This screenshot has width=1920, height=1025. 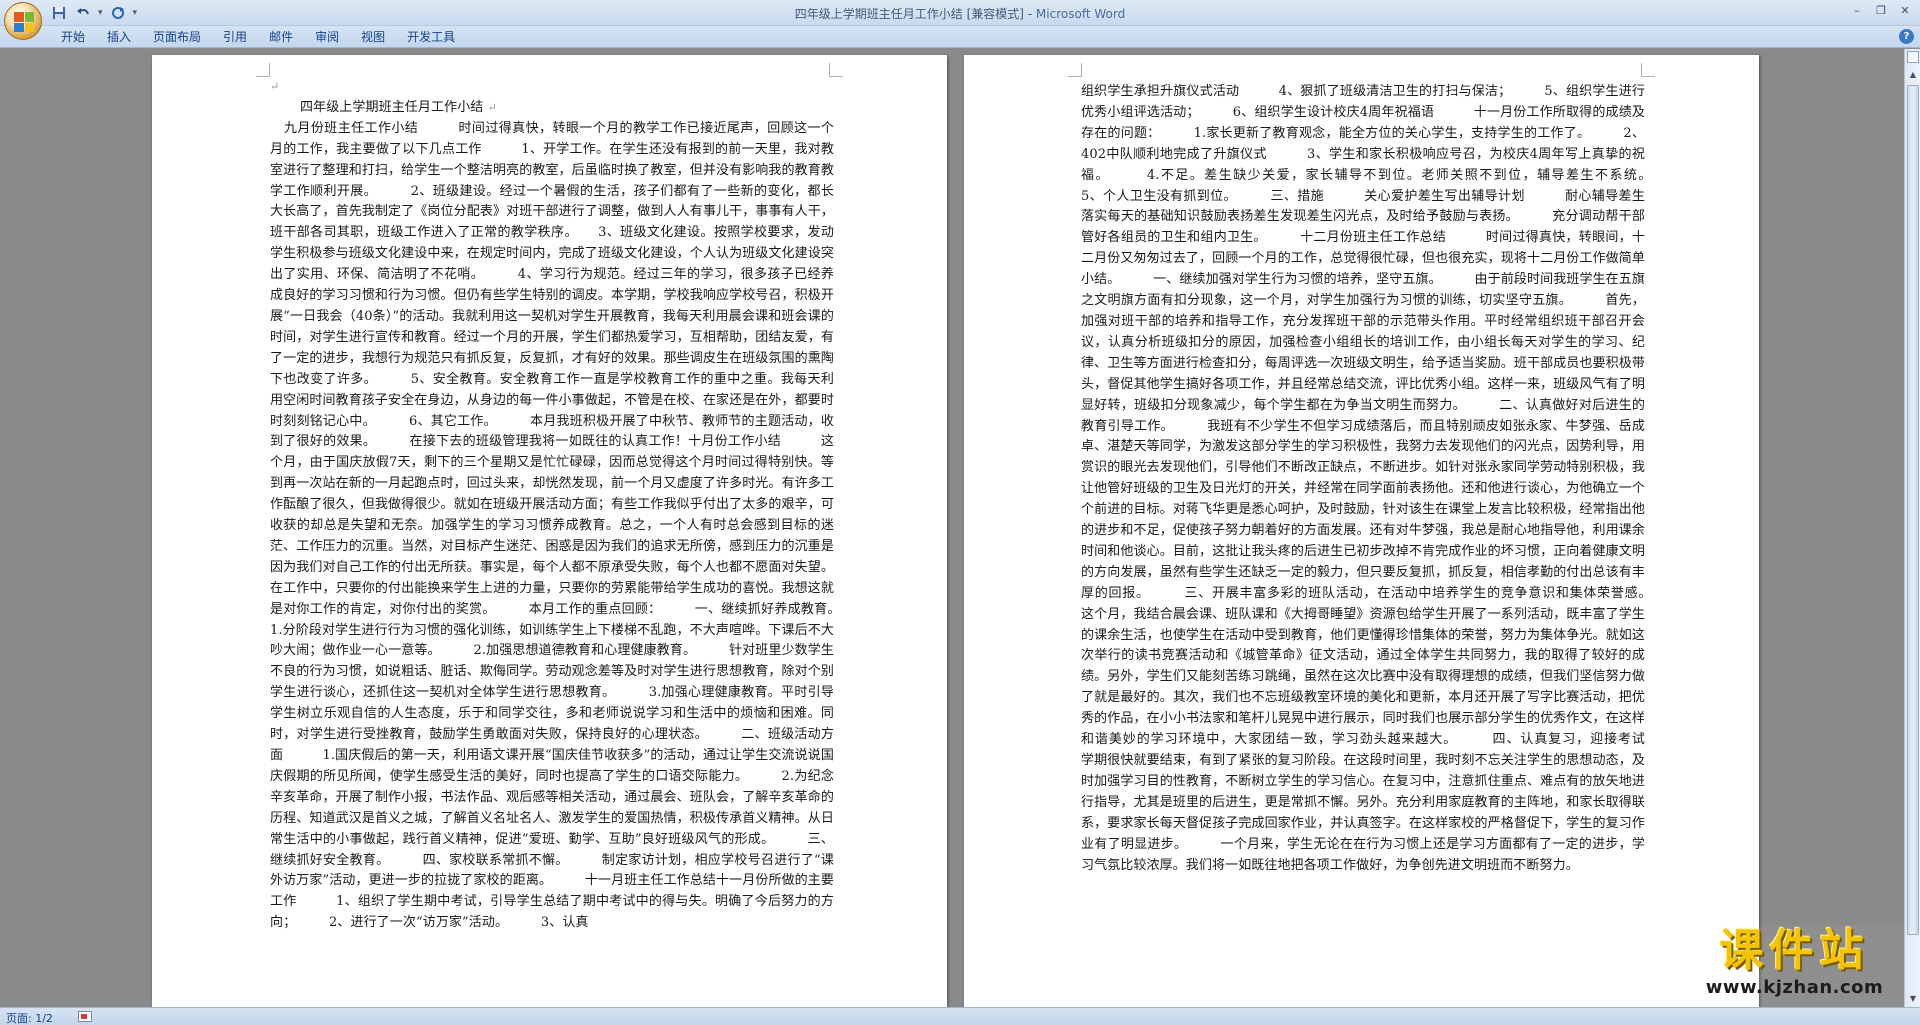 I want to click on office-button, so click(x=23, y=21).